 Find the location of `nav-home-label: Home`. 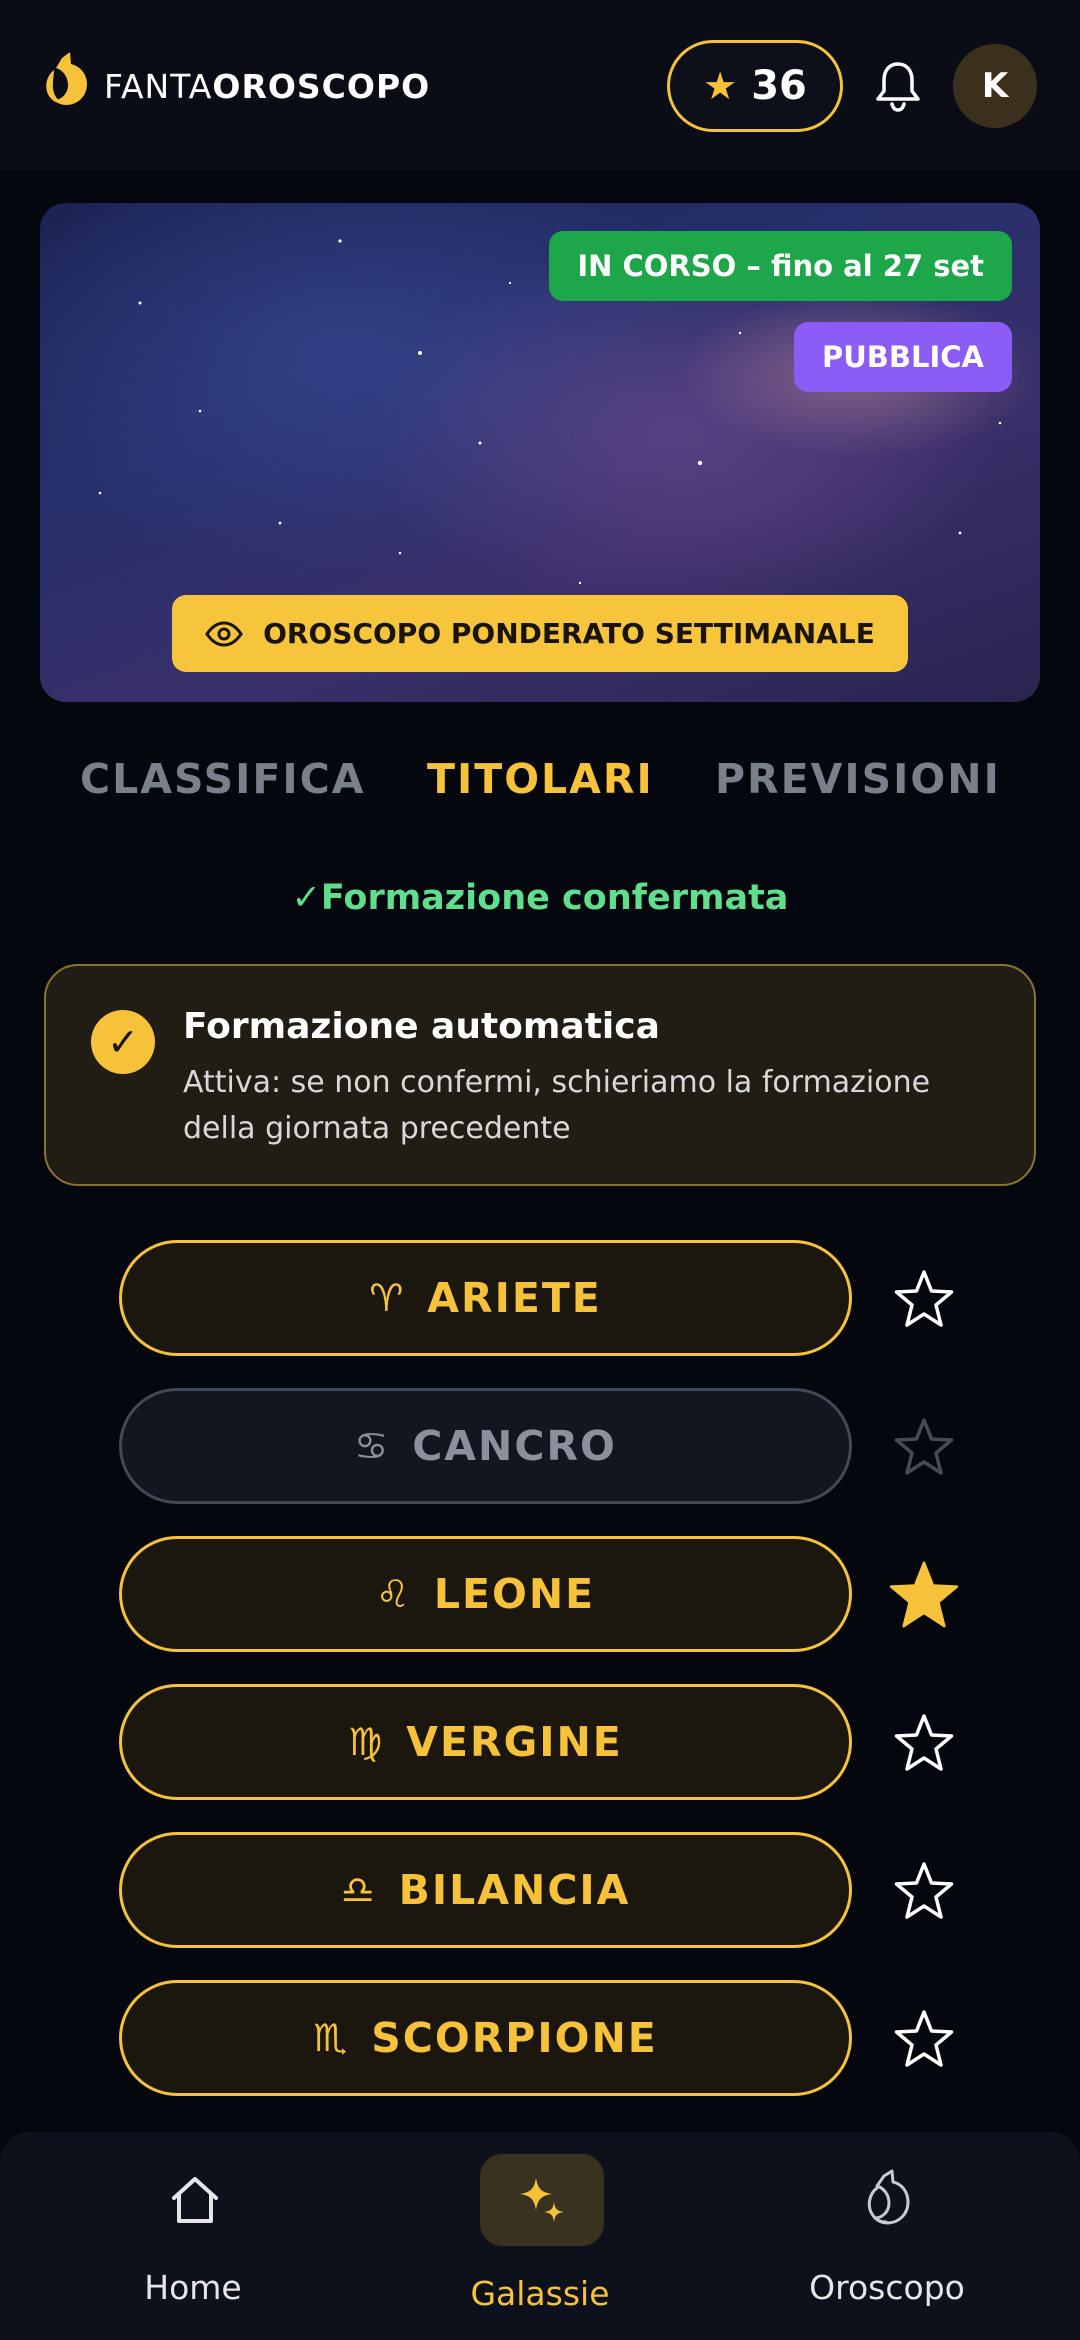

nav-home-label: Home is located at coordinates (193, 2287).